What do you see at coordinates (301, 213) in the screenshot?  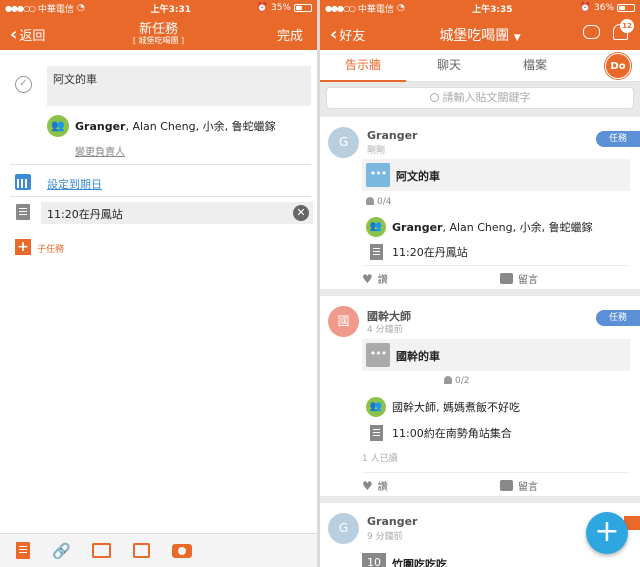 I see `clear-icon: ✕` at bounding box center [301, 213].